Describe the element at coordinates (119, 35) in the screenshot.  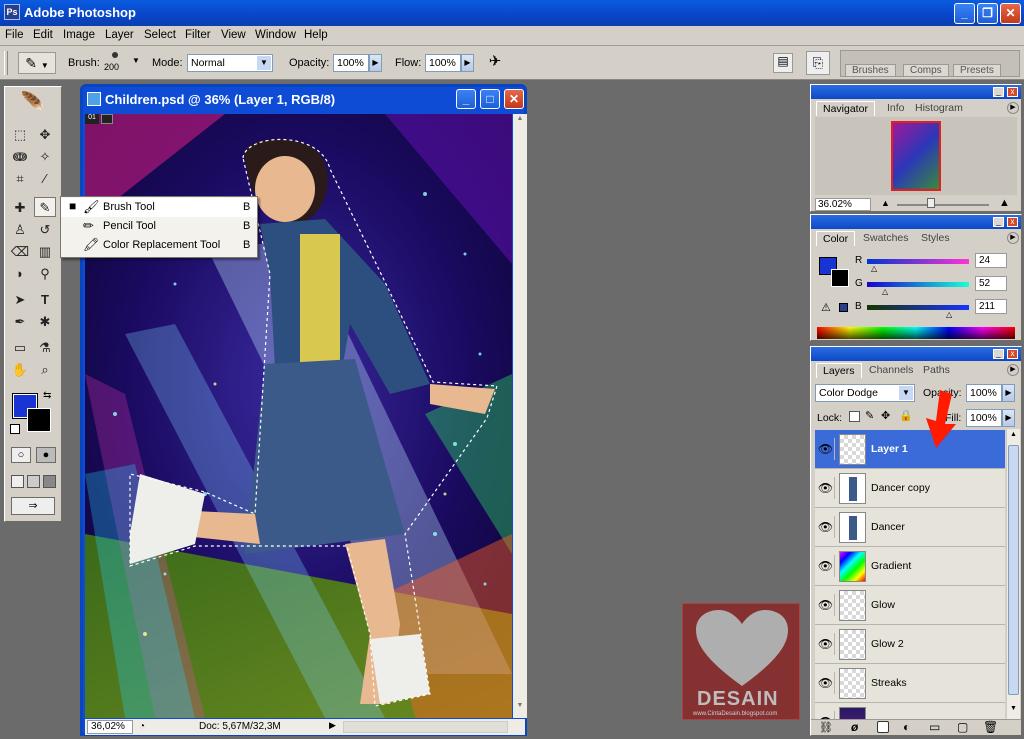
I see `menu-layer: Layer` at that location.